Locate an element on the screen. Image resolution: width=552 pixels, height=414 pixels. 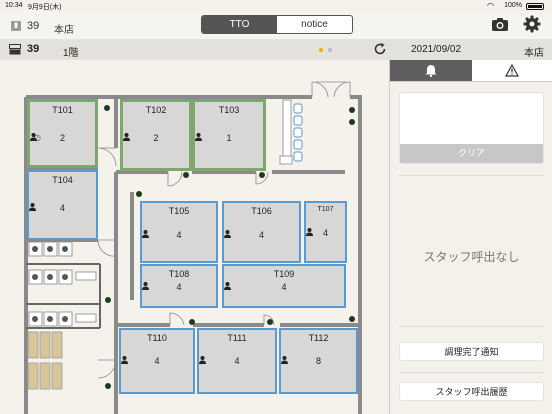
table-t106: T106 4 is located at coordinates (261, 232).